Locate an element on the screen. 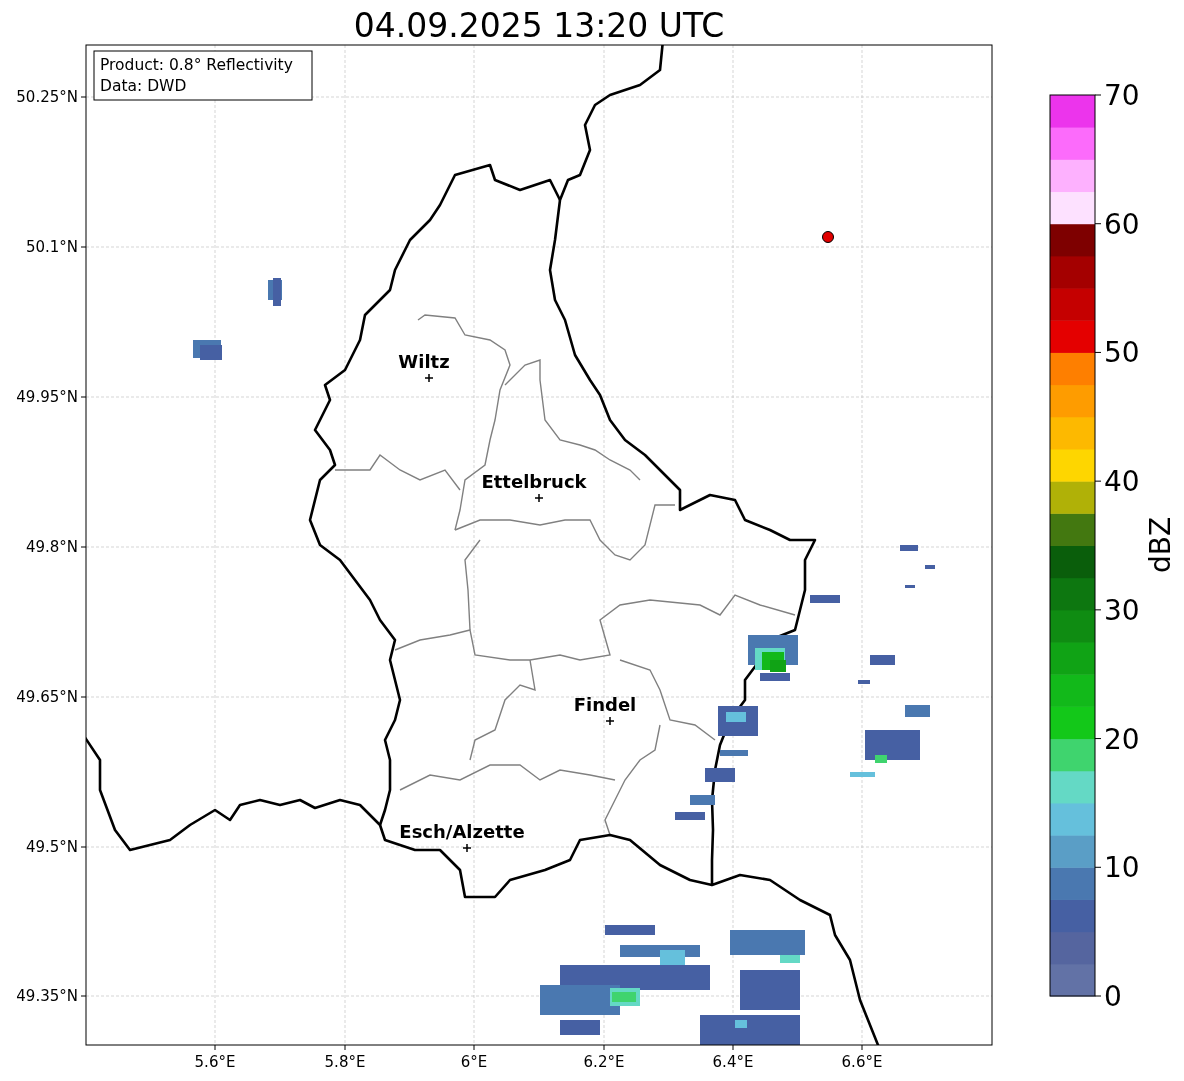 Image resolution: width=1184 pixels, height=1081 pixels. x-tick-label: 6°E is located at coordinates (474, 1062).